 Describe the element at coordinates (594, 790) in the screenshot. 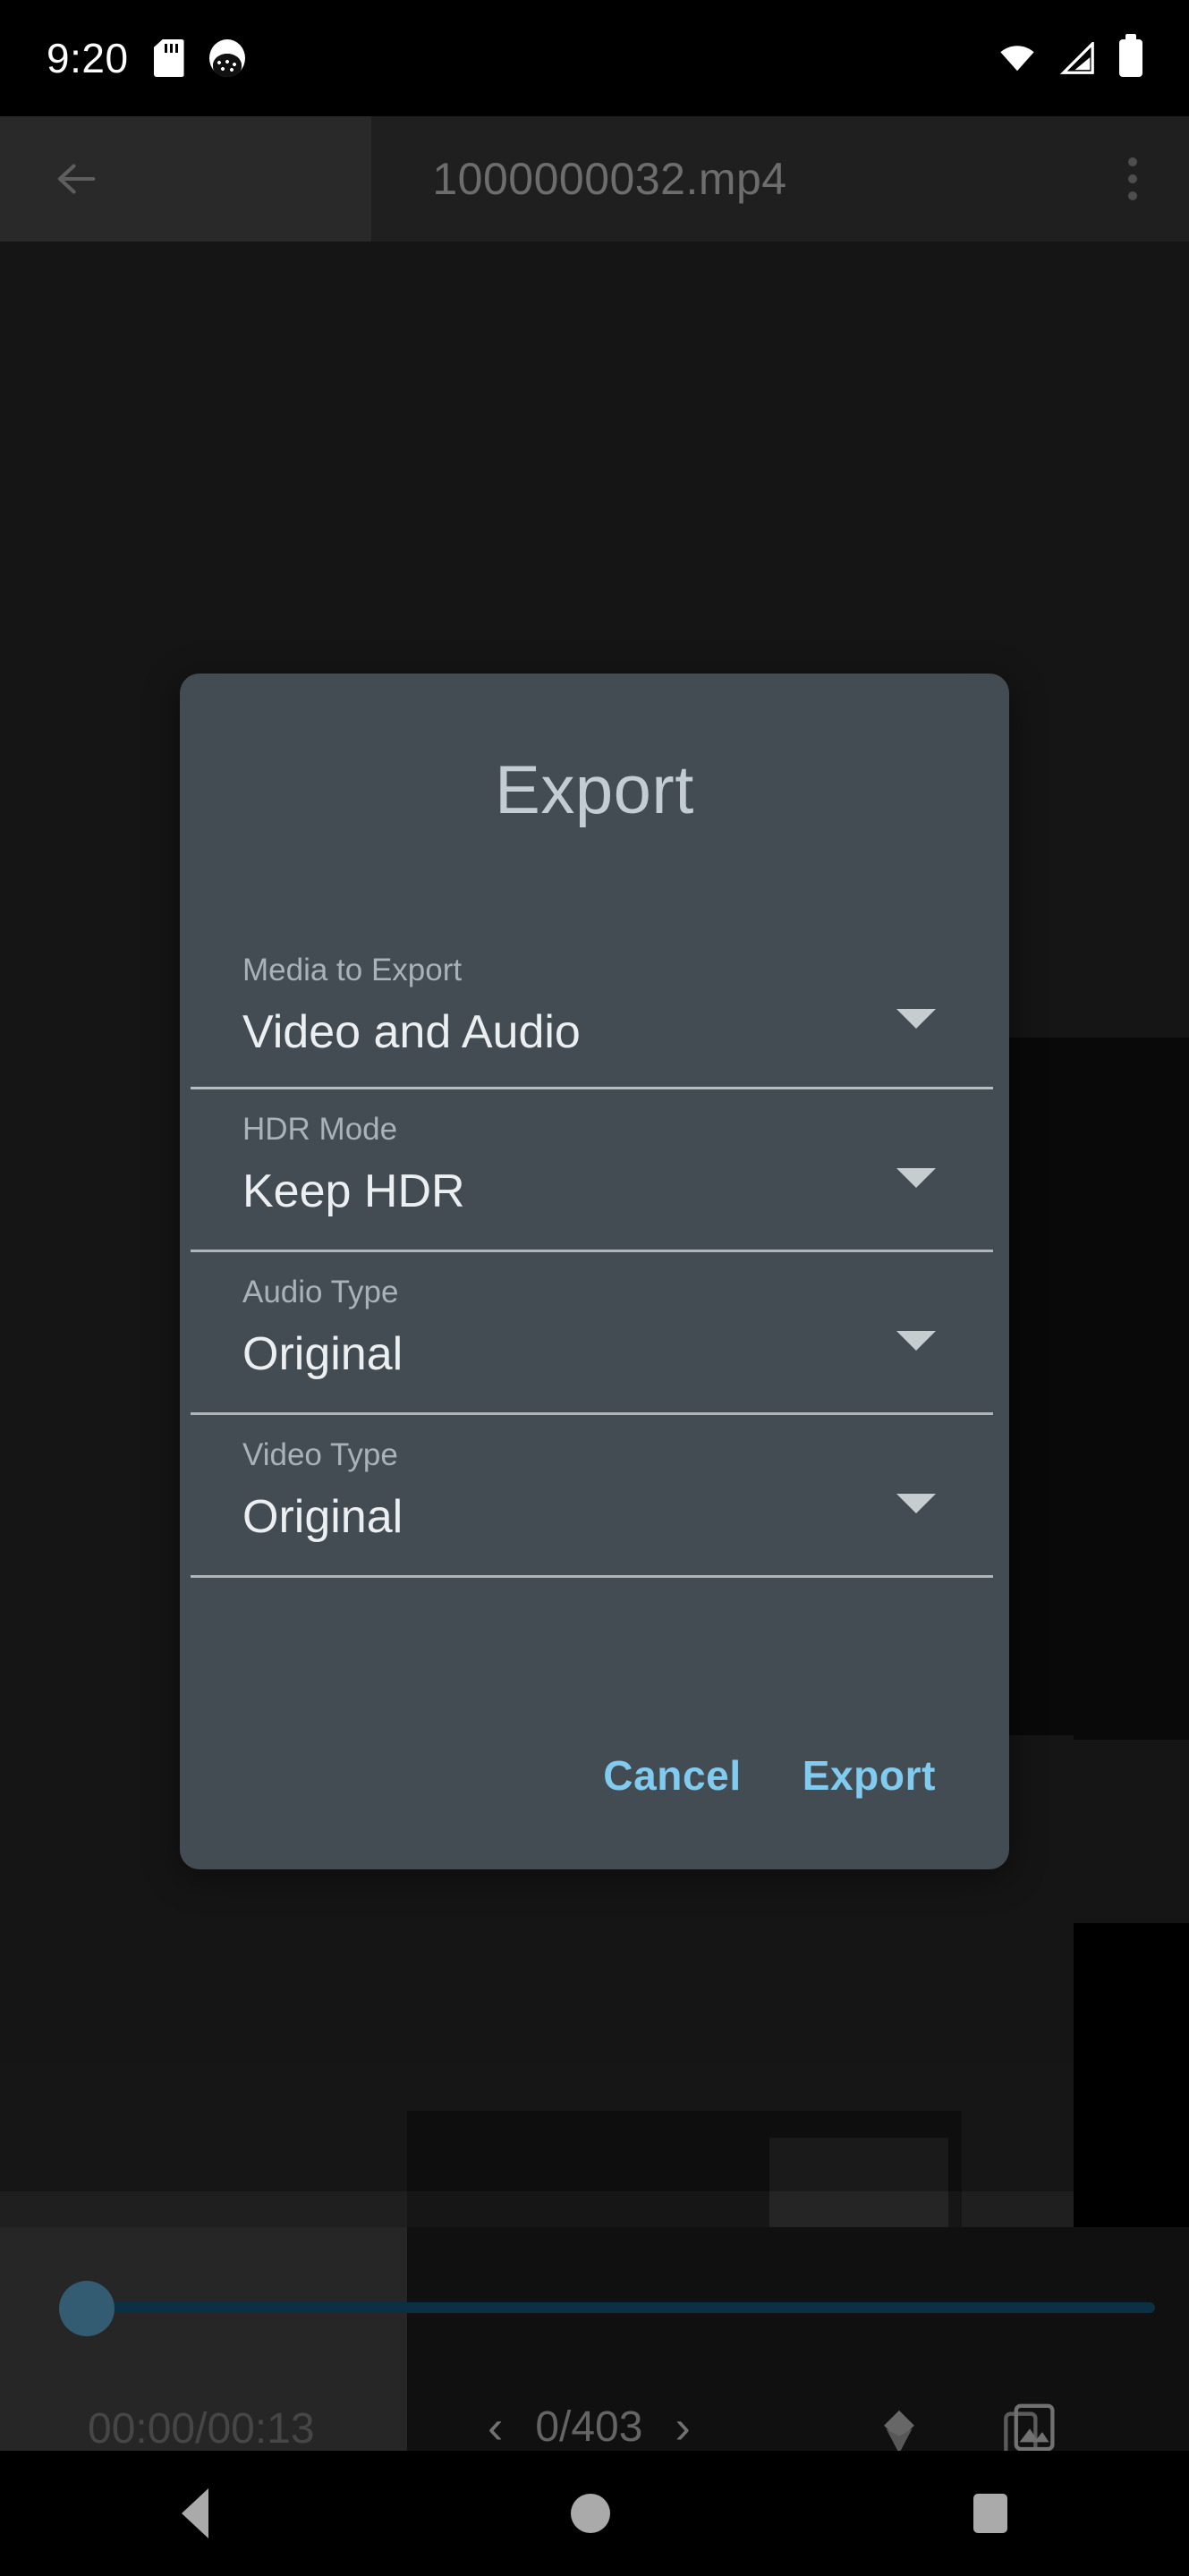

I see `dialog-title: Export` at that location.